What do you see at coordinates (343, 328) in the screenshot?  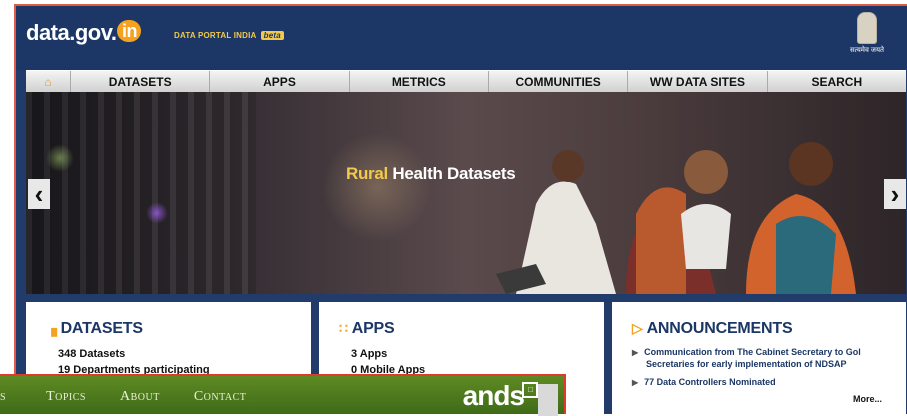 I see `apps-icon: ∷` at bounding box center [343, 328].